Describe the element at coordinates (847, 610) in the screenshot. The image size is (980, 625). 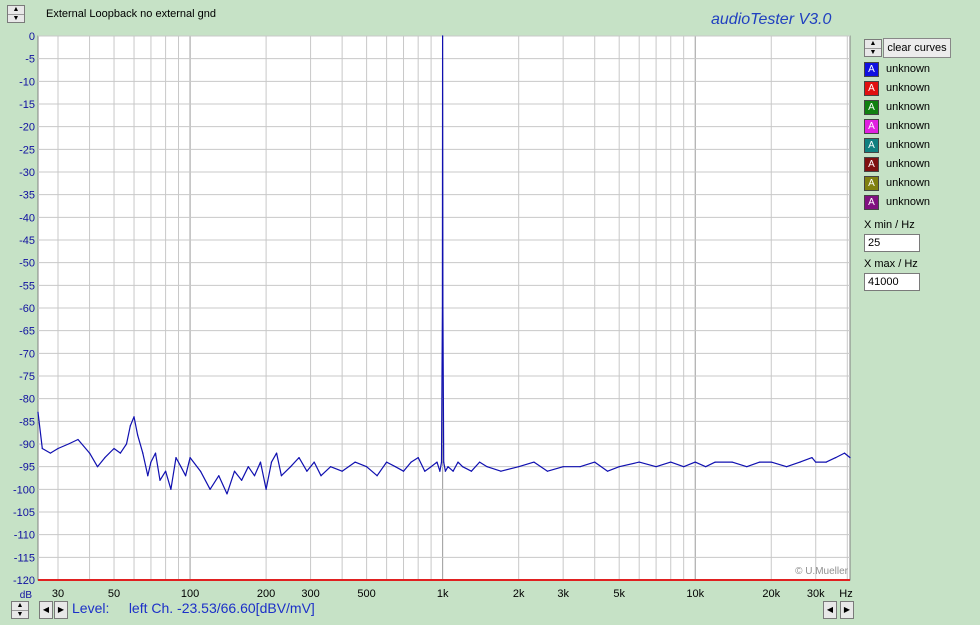
I see `x-scroll-right-button: ▶` at that location.